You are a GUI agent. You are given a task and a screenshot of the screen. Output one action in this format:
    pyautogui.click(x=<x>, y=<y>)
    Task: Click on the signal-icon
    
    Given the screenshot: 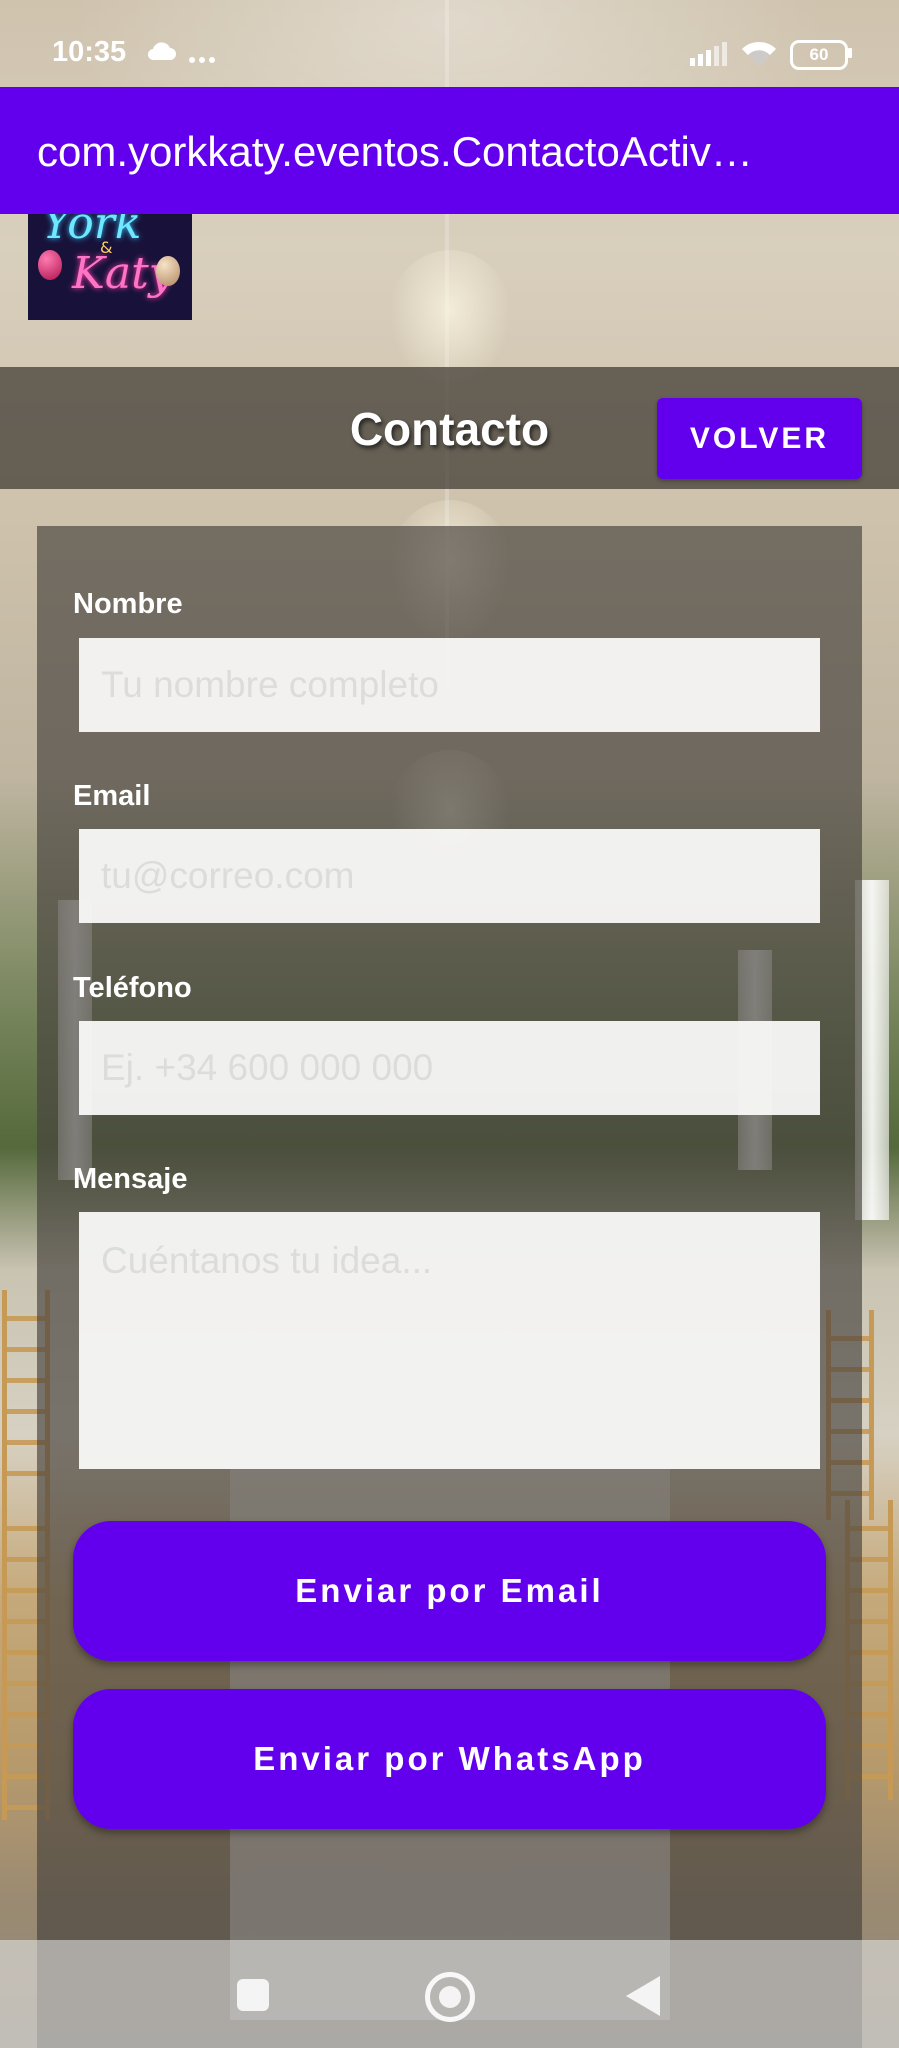 What is the action you would take?
    pyautogui.click(x=710, y=56)
    